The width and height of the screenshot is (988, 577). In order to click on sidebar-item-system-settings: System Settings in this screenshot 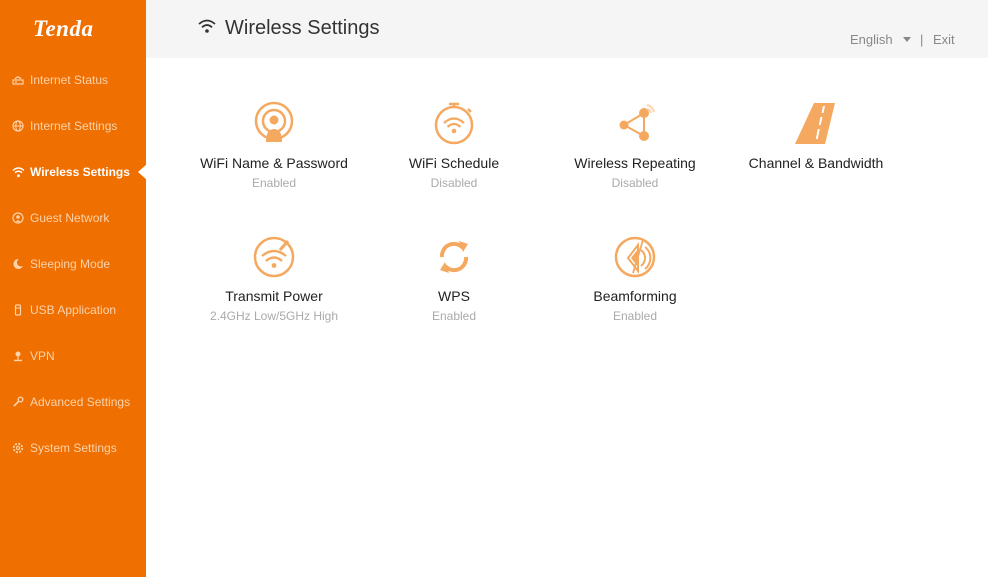, I will do `click(73, 448)`.